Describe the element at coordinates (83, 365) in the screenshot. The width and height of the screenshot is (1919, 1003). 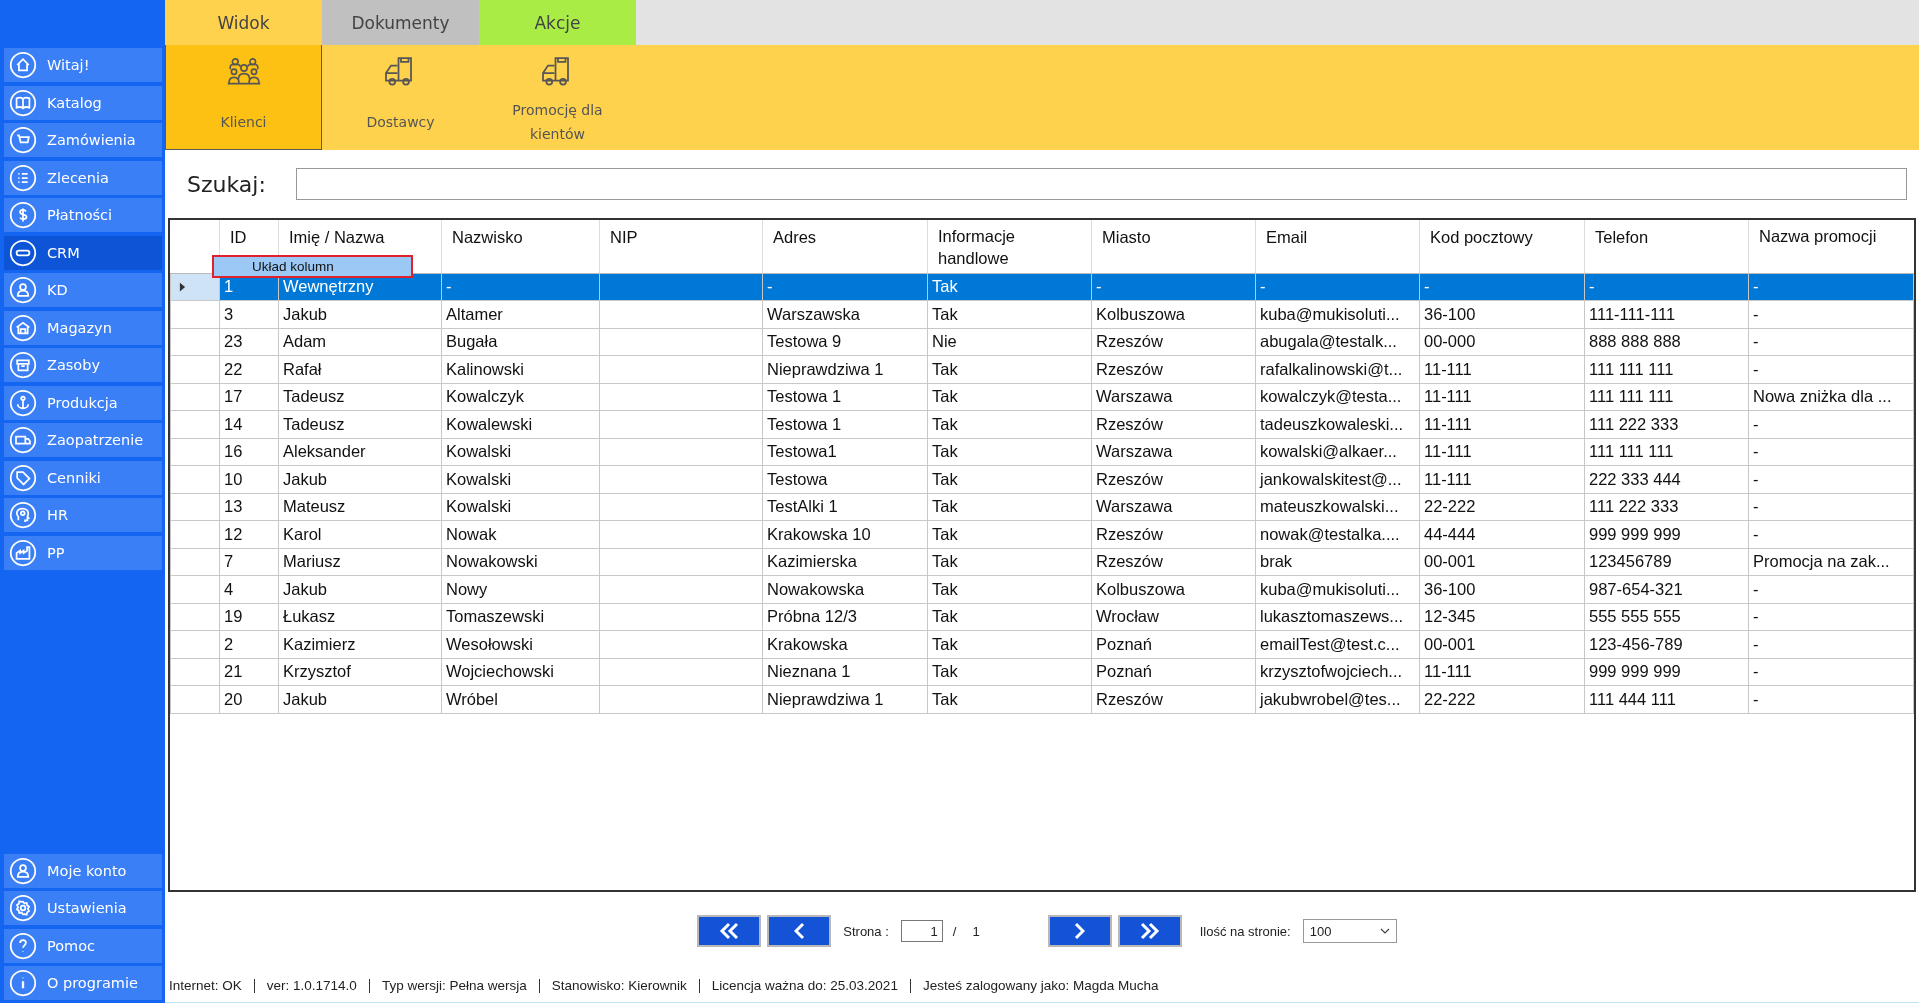
I see `sidebar-item: Zasoby` at that location.